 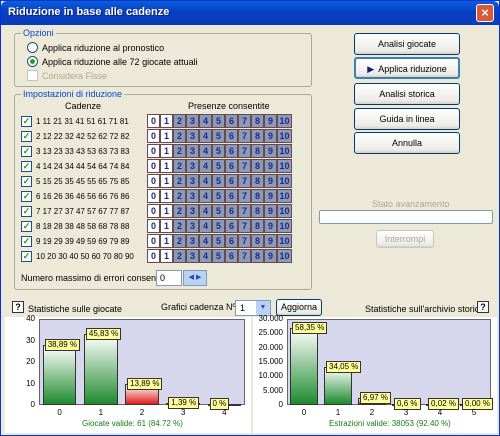 What do you see at coordinates (95, 47) in the screenshot?
I see `radio-apply-forecast: Applica riduzione al pronostico` at bounding box center [95, 47].